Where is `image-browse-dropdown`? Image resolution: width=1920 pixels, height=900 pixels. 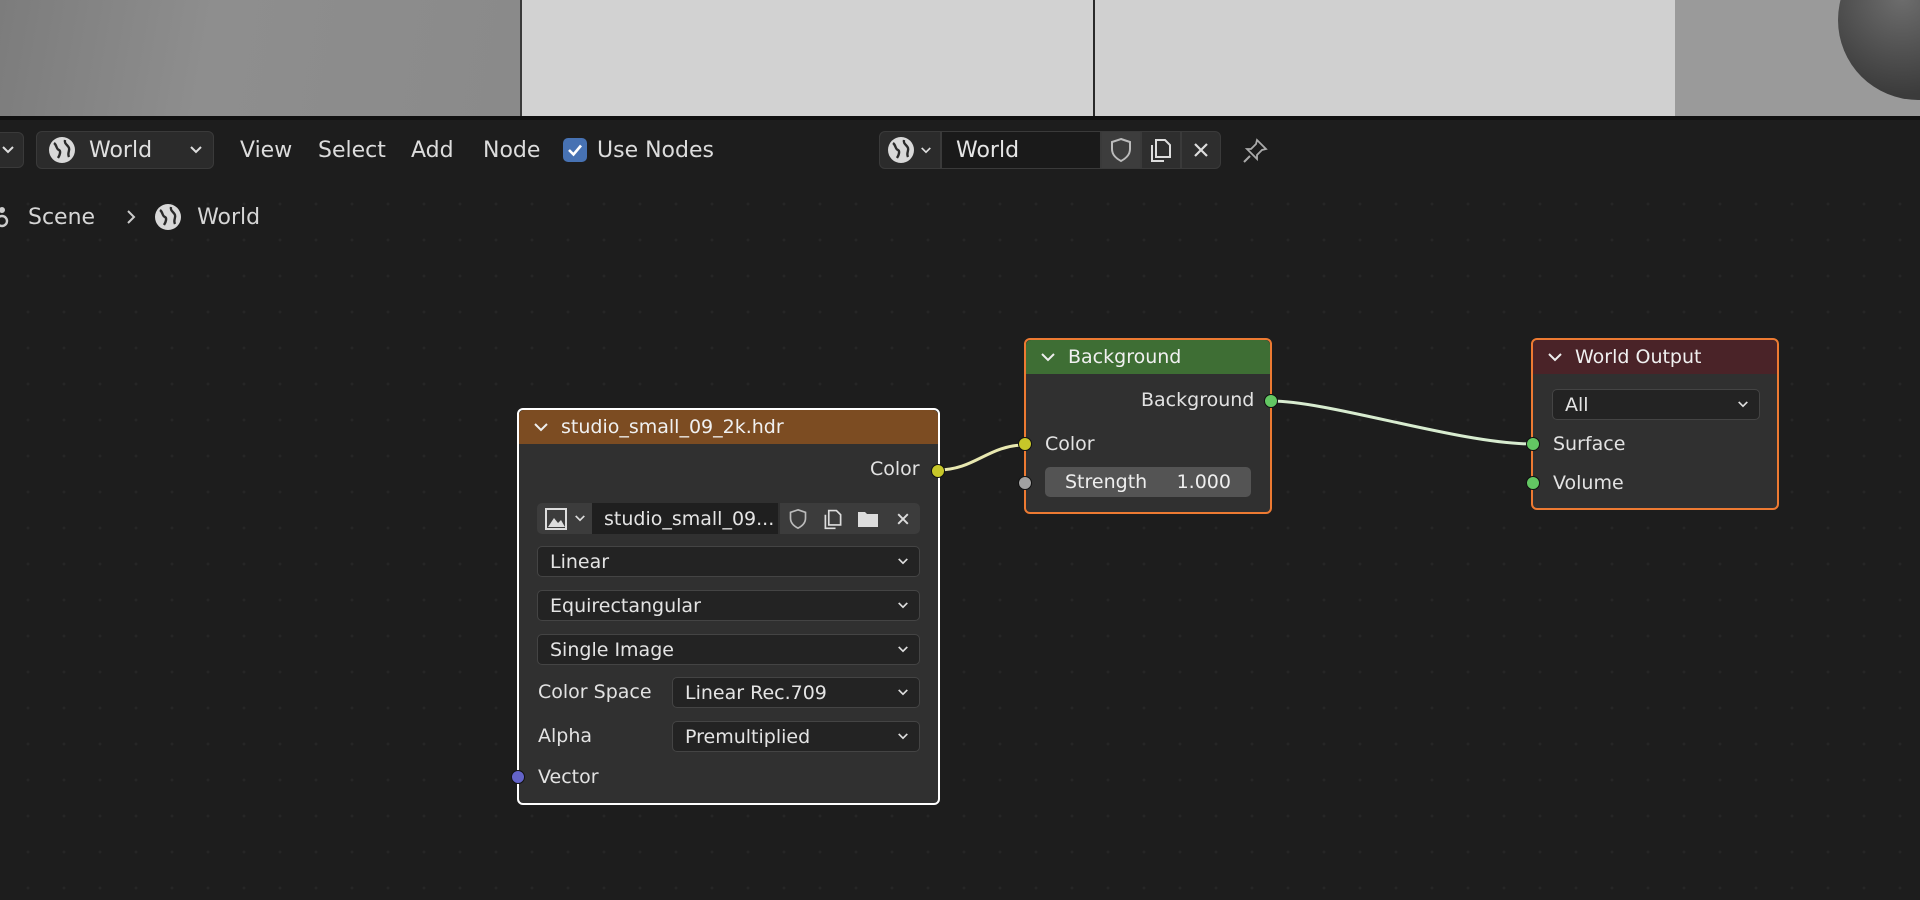
image-browse-dropdown is located at coordinates (564, 518).